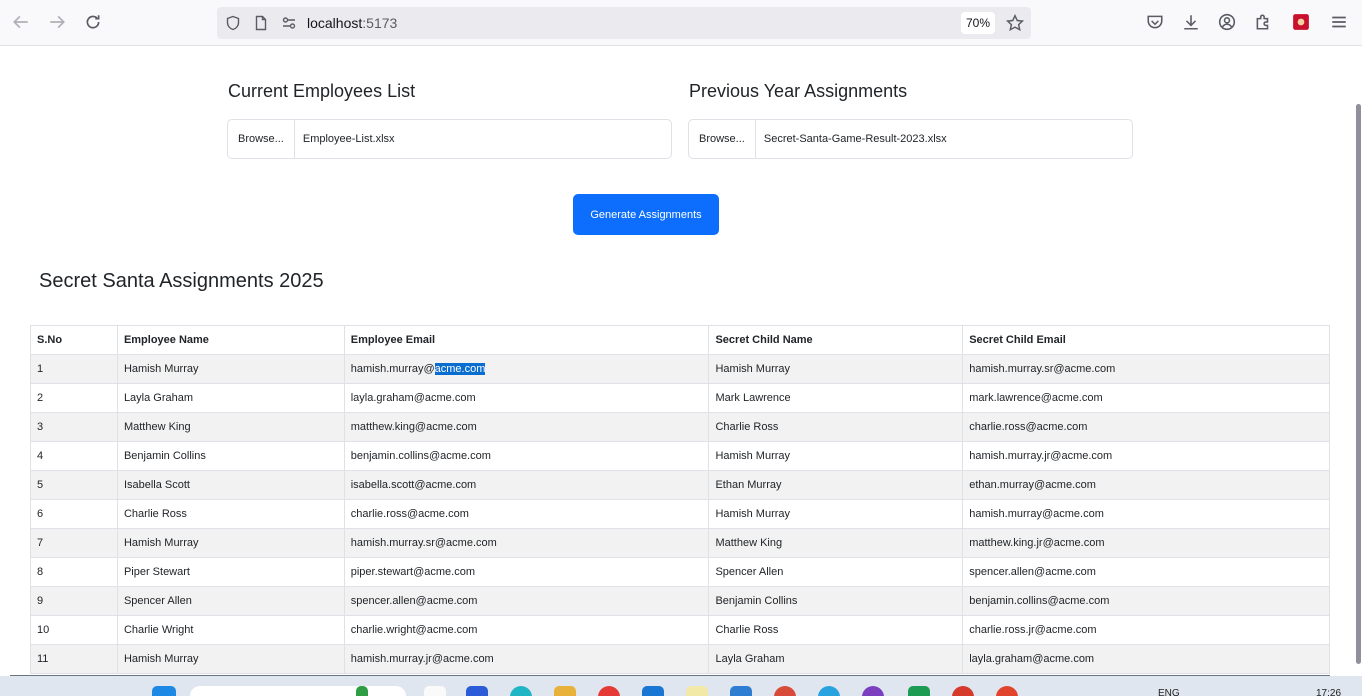 The image size is (1362, 696). Describe the element at coordinates (181, 281) in the screenshot. I see `results-title: Secret Santa Assignments 2025` at that location.